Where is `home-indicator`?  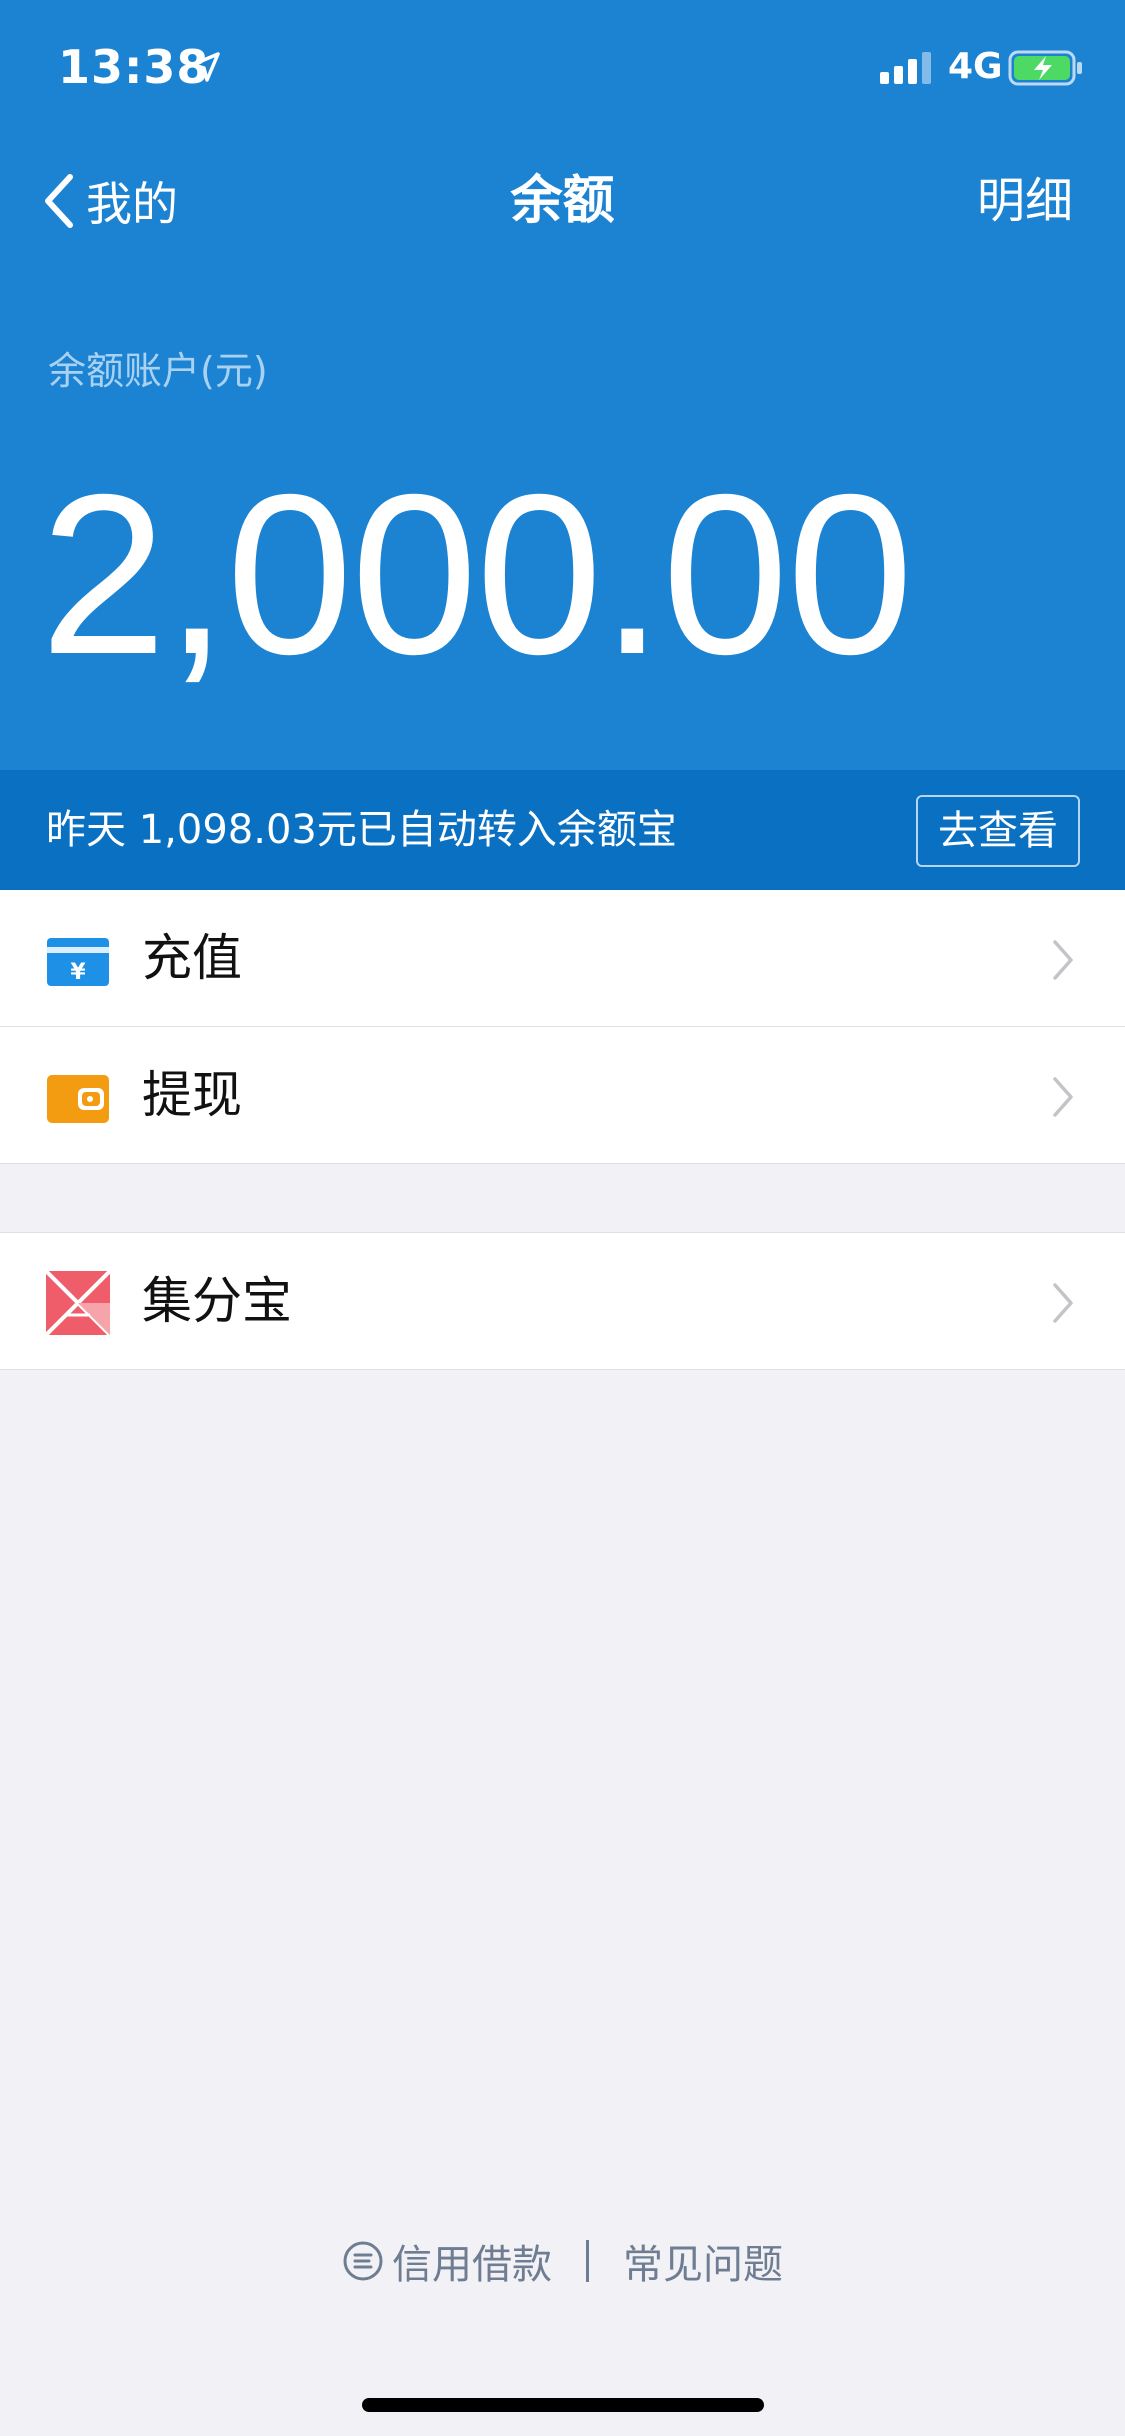
home-indicator is located at coordinates (563, 2405).